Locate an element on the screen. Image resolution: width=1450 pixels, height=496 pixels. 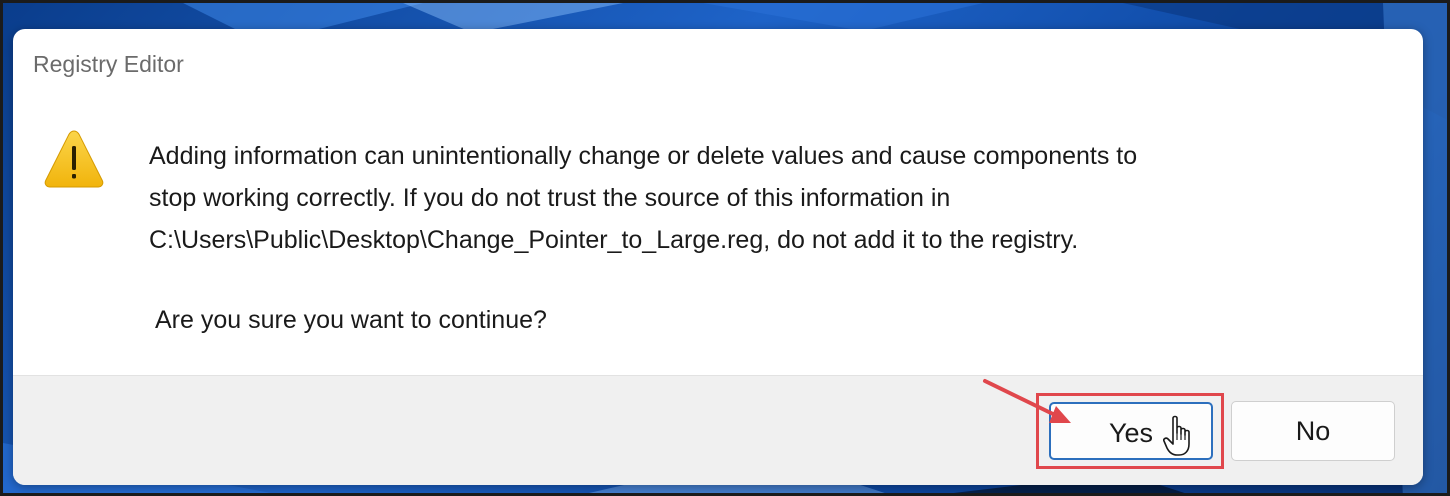
warning-icon is located at coordinates (74, 159).